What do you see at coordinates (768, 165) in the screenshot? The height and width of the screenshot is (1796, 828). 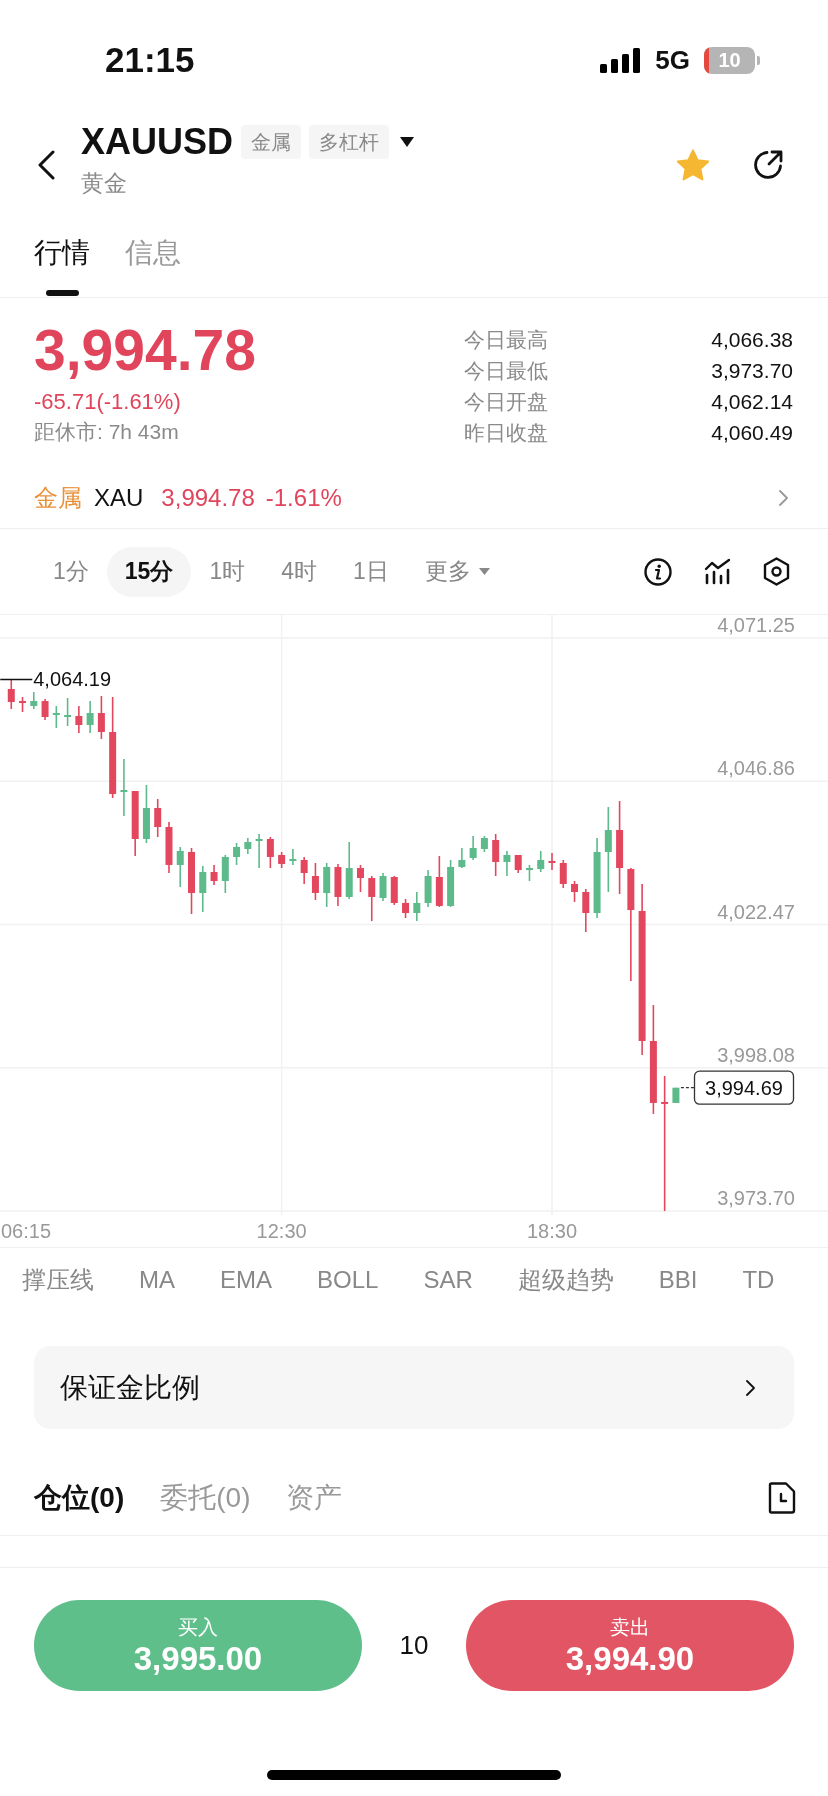 I see `share-icon` at bounding box center [768, 165].